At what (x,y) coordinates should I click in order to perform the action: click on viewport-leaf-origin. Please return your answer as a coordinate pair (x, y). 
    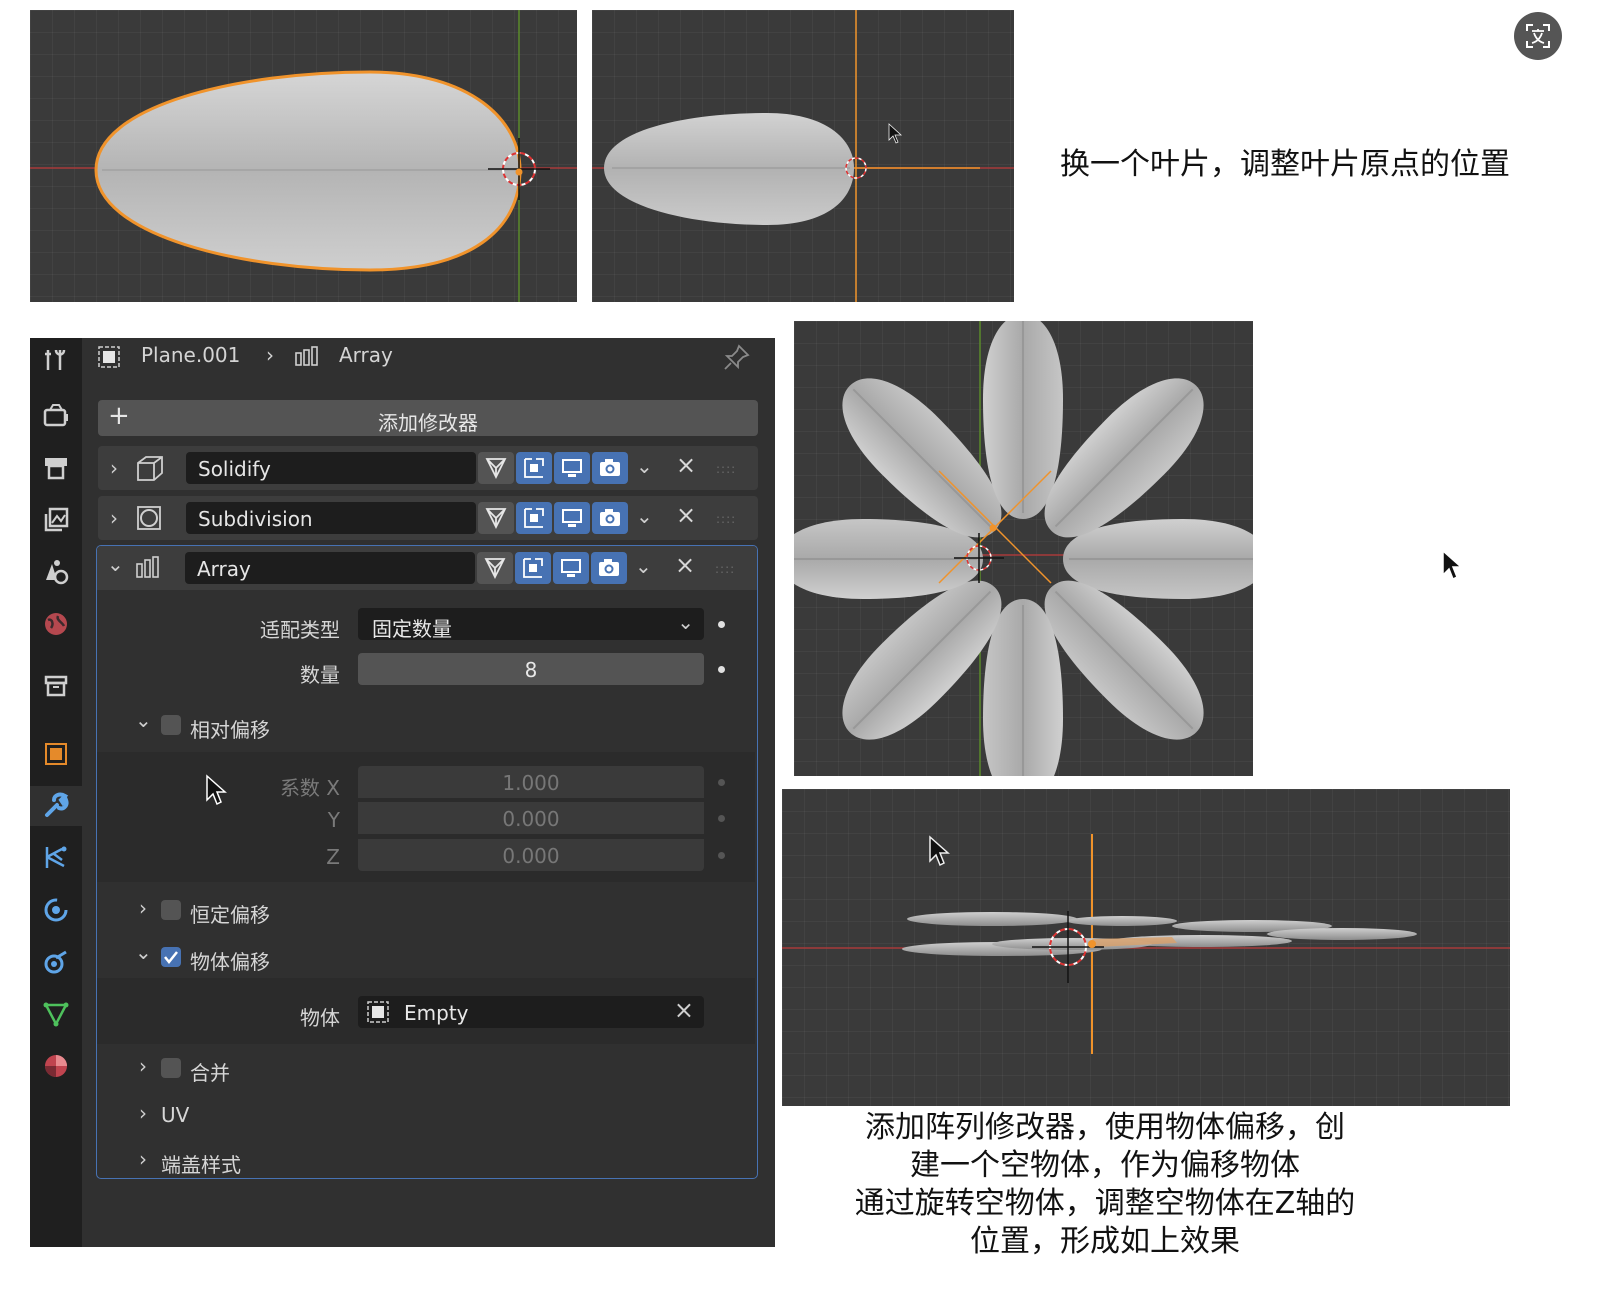
    Looking at the image, I should click on (803, 156).